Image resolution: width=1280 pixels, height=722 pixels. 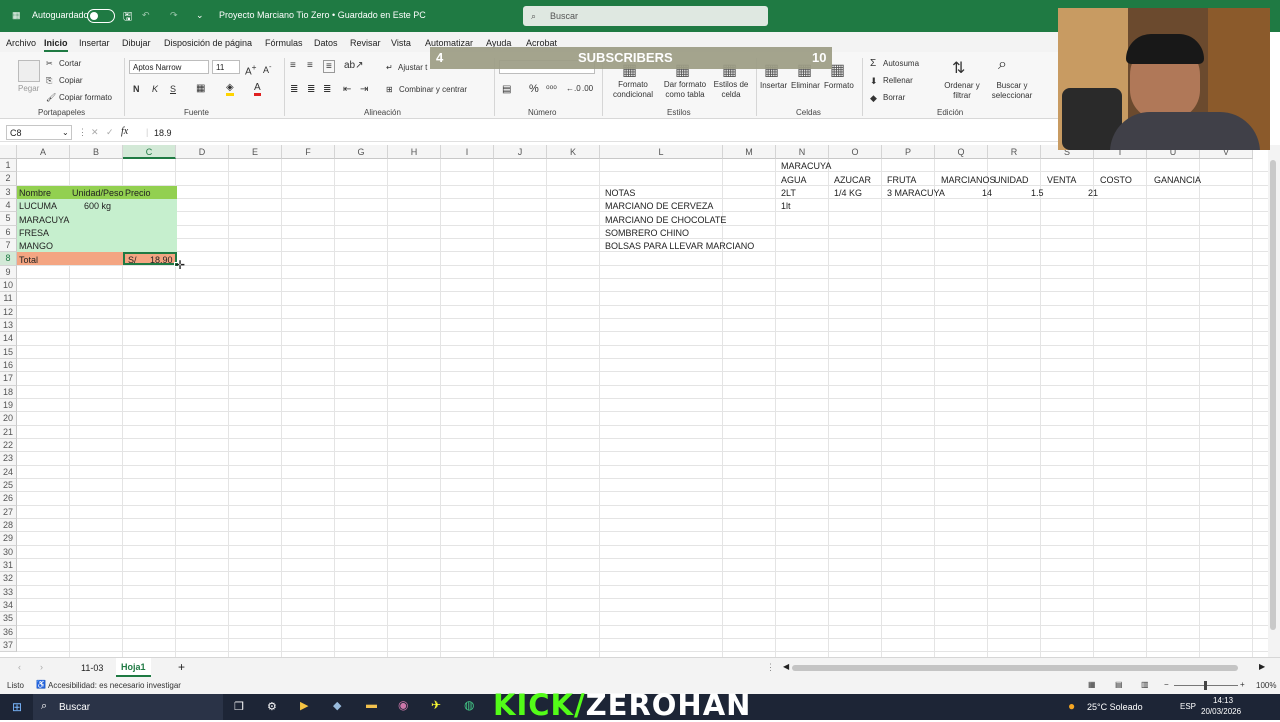 What do you see at coordinates (8, 539) in the screenshot?
I see `row-header-29: 29` at bounding box center [8, 539].